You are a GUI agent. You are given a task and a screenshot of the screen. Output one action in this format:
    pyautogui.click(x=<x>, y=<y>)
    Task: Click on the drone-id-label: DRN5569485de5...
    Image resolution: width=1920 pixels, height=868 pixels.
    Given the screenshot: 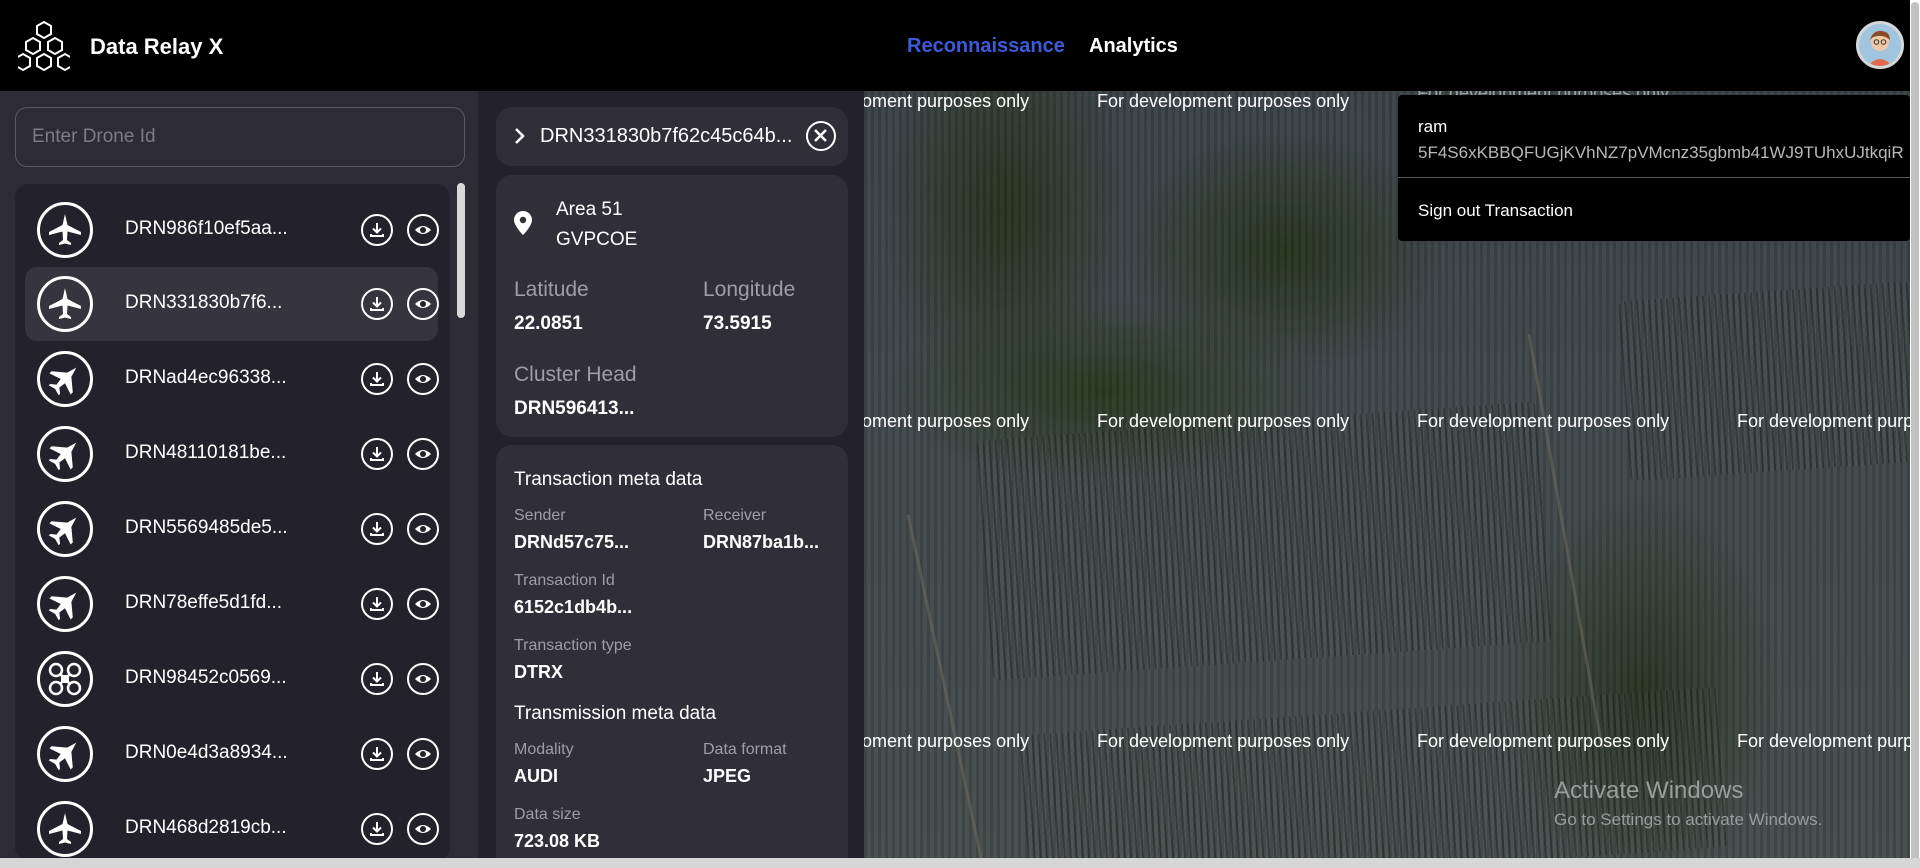 What is the action you would take?
    pyautogui.click(x=206, y=527)
    